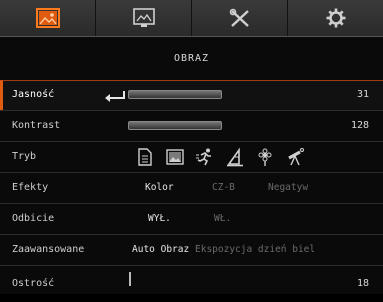 The width and height of the screenshot is (383, 302). I want to click on mirror-option-on: WŁ., so click(222, 219).